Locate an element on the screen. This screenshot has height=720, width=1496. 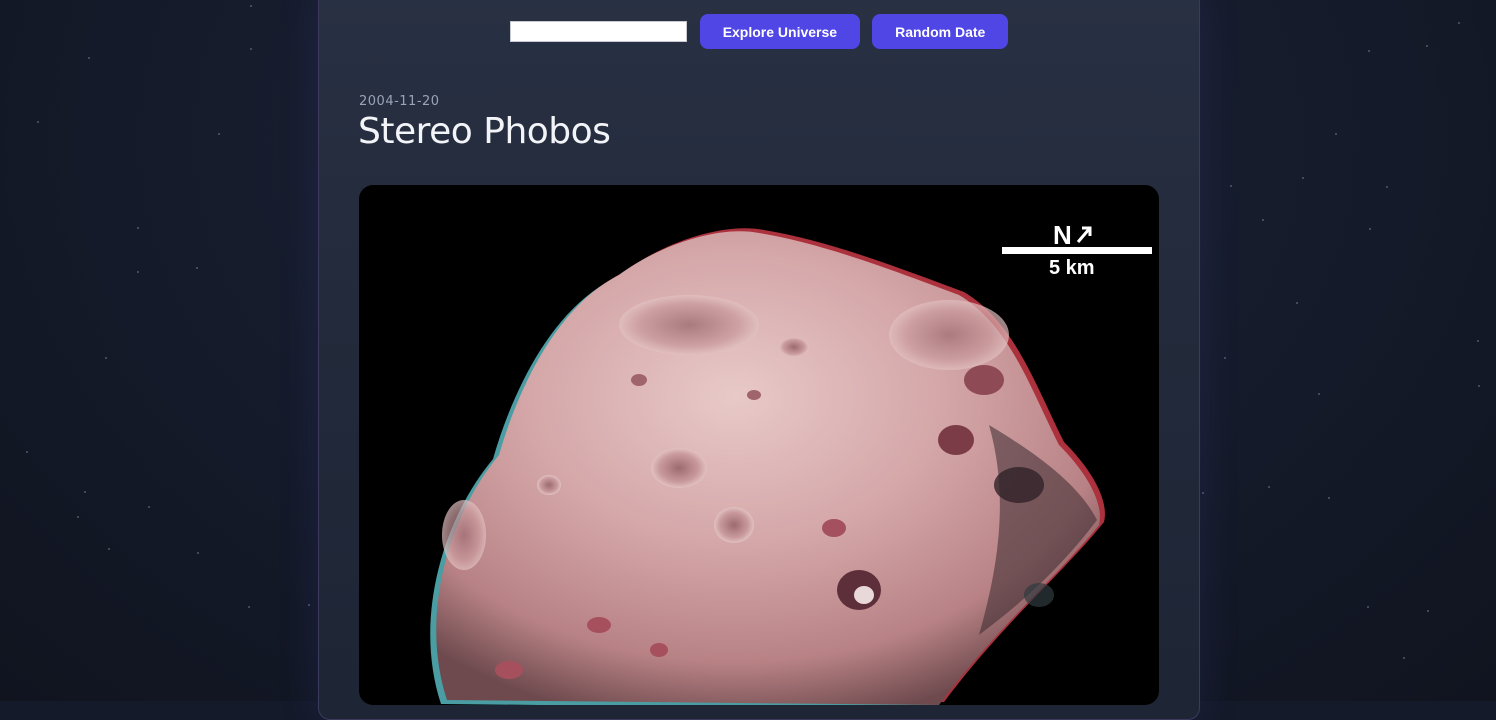
random-date-button: Random Date is located at coordinates (940, 31).